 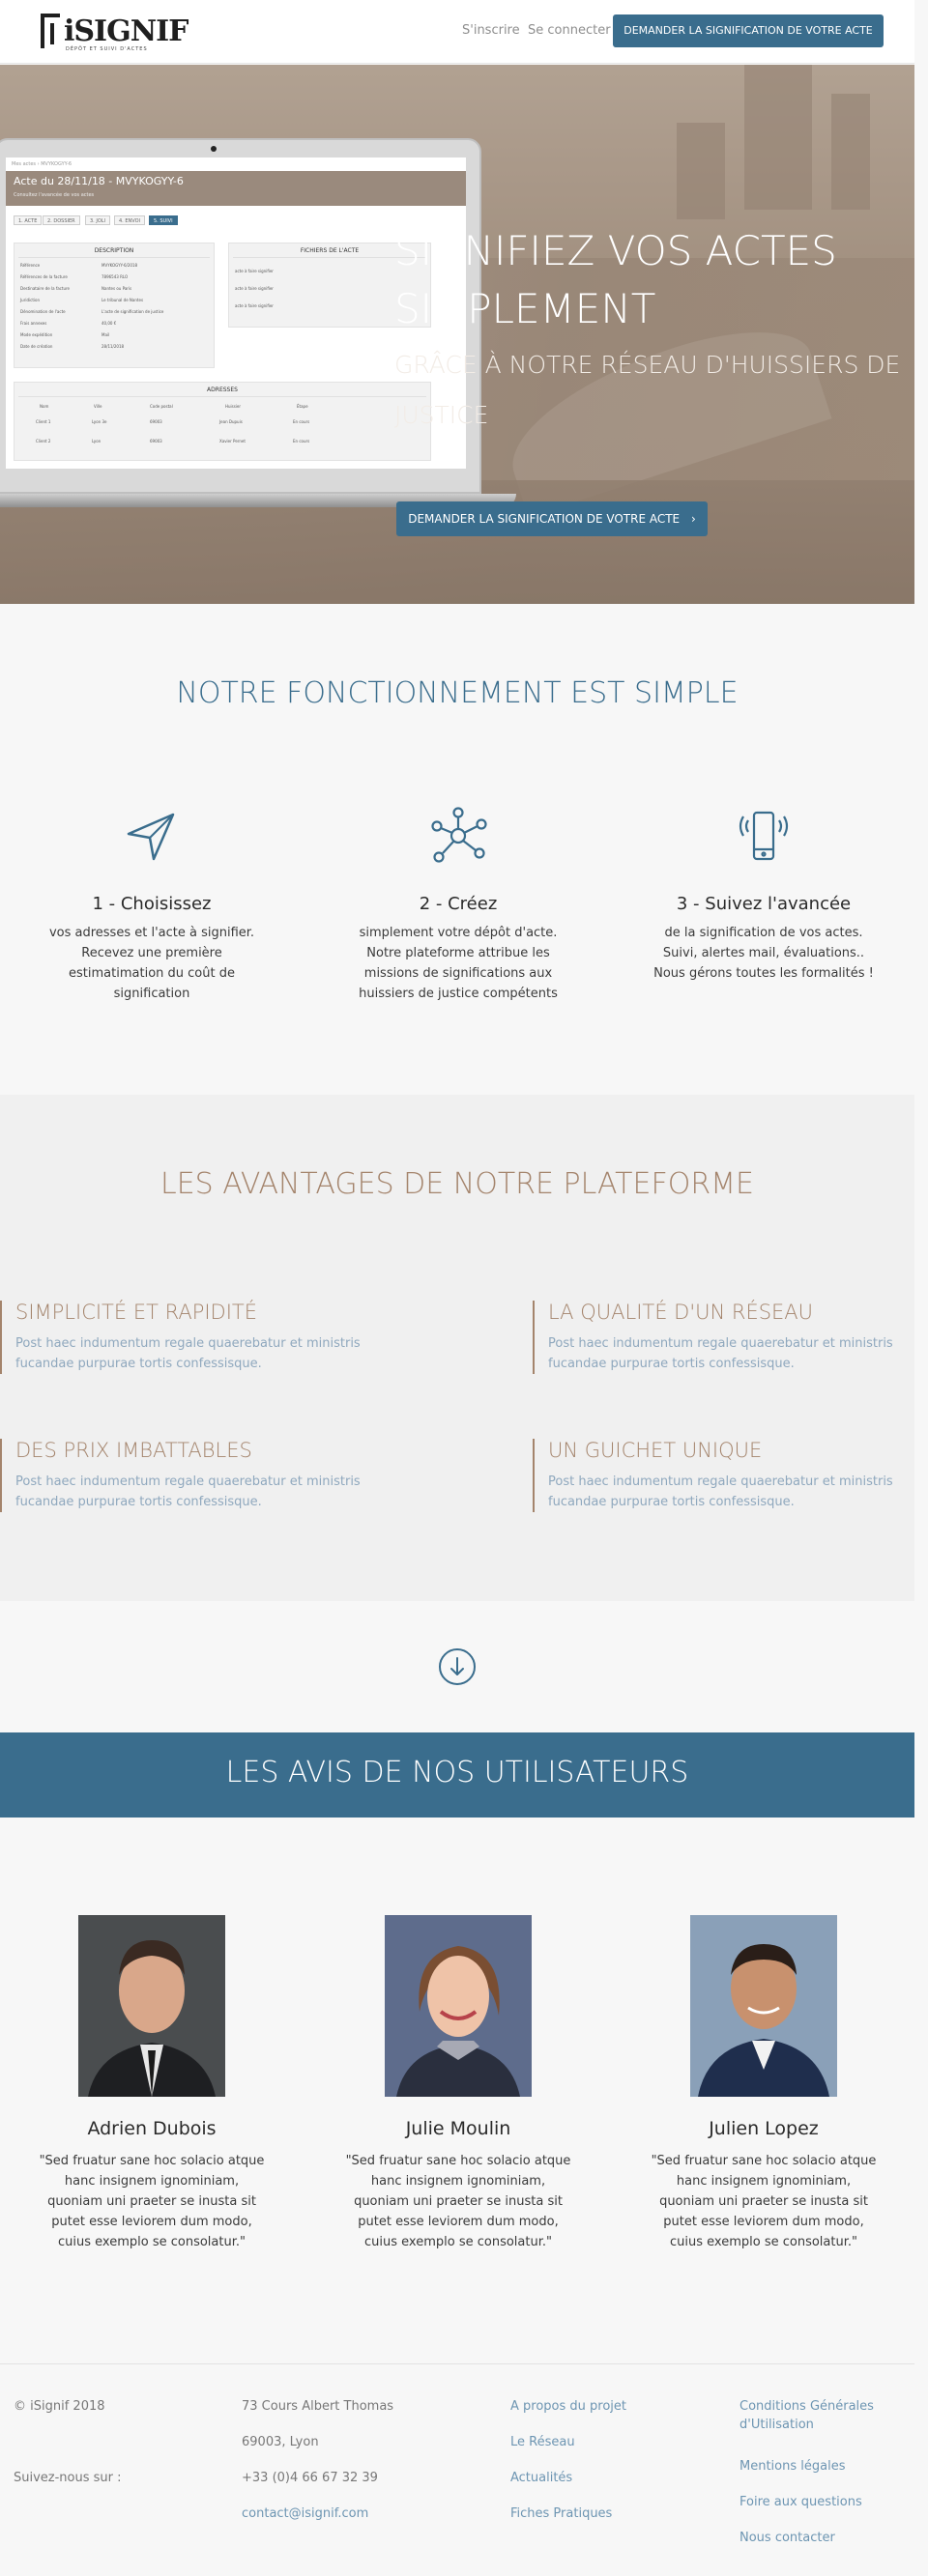 I want to click on scroll-down-button, so click(x=457, y=1667).